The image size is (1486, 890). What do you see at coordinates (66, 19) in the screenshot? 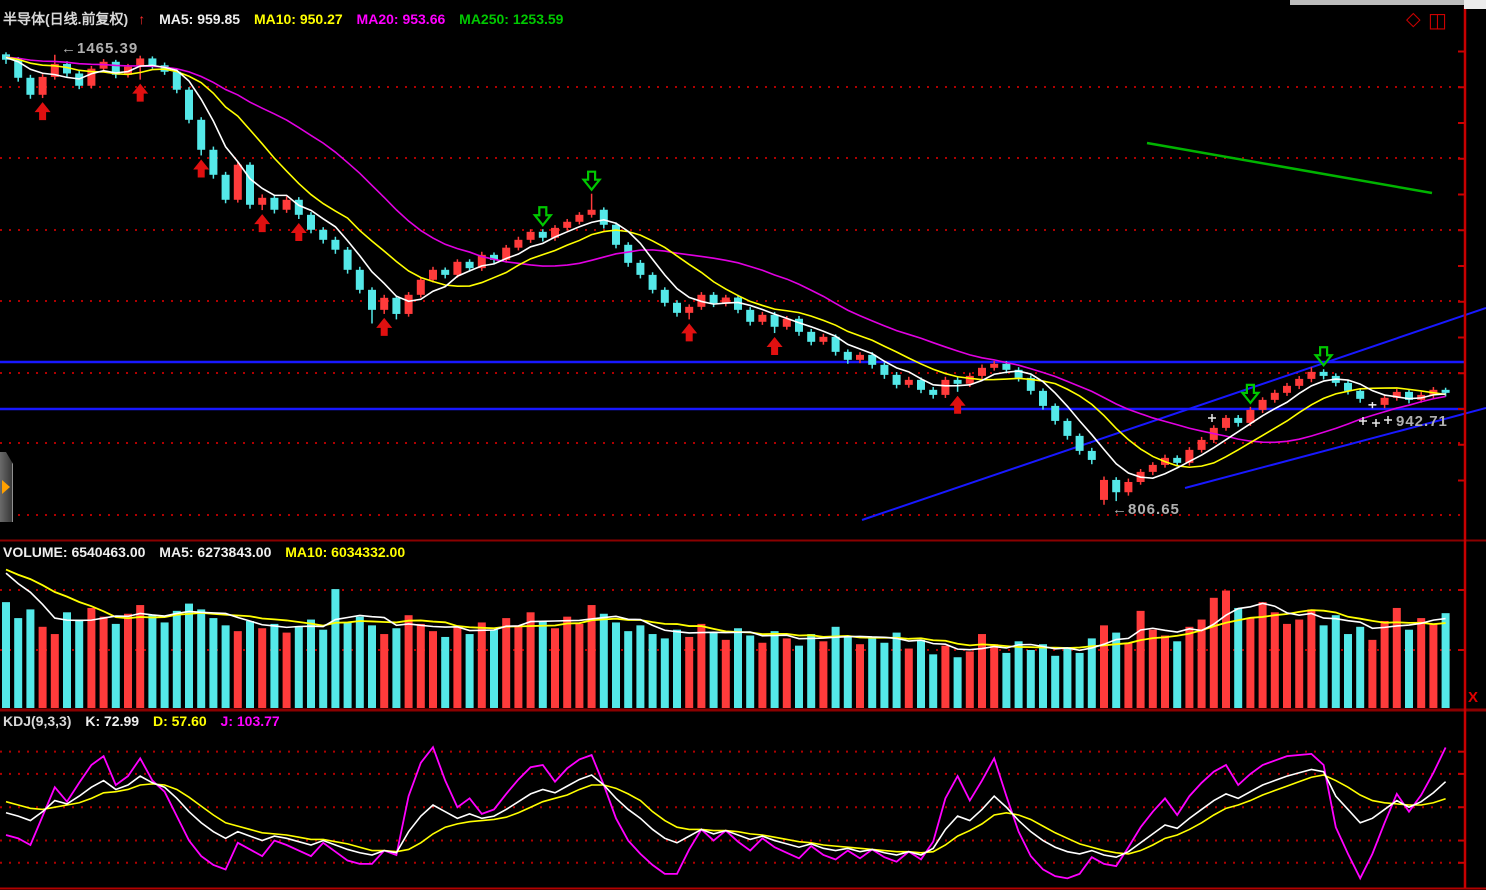
I see `instrument-title: 半导体(日线.前复权)` at bounding box center [66, 19].